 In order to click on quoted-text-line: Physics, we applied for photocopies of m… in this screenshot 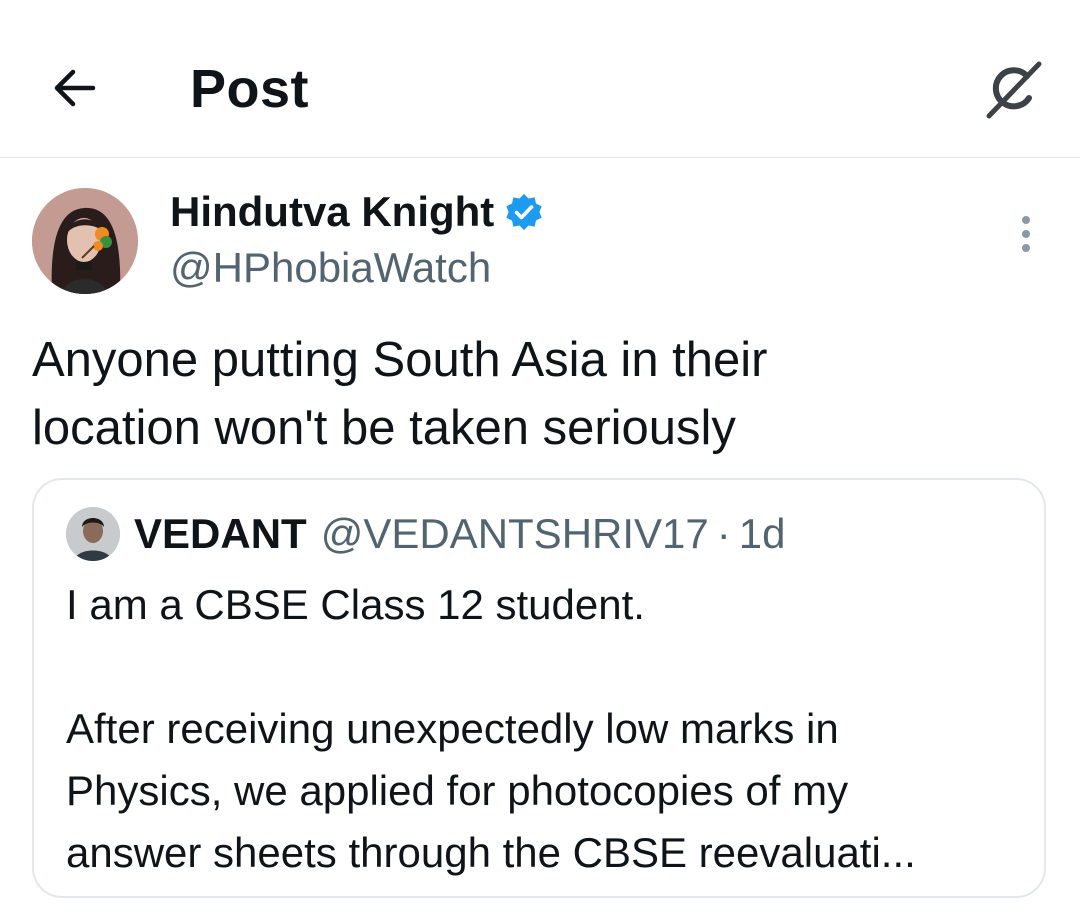, I will do `click(457, 790)`.